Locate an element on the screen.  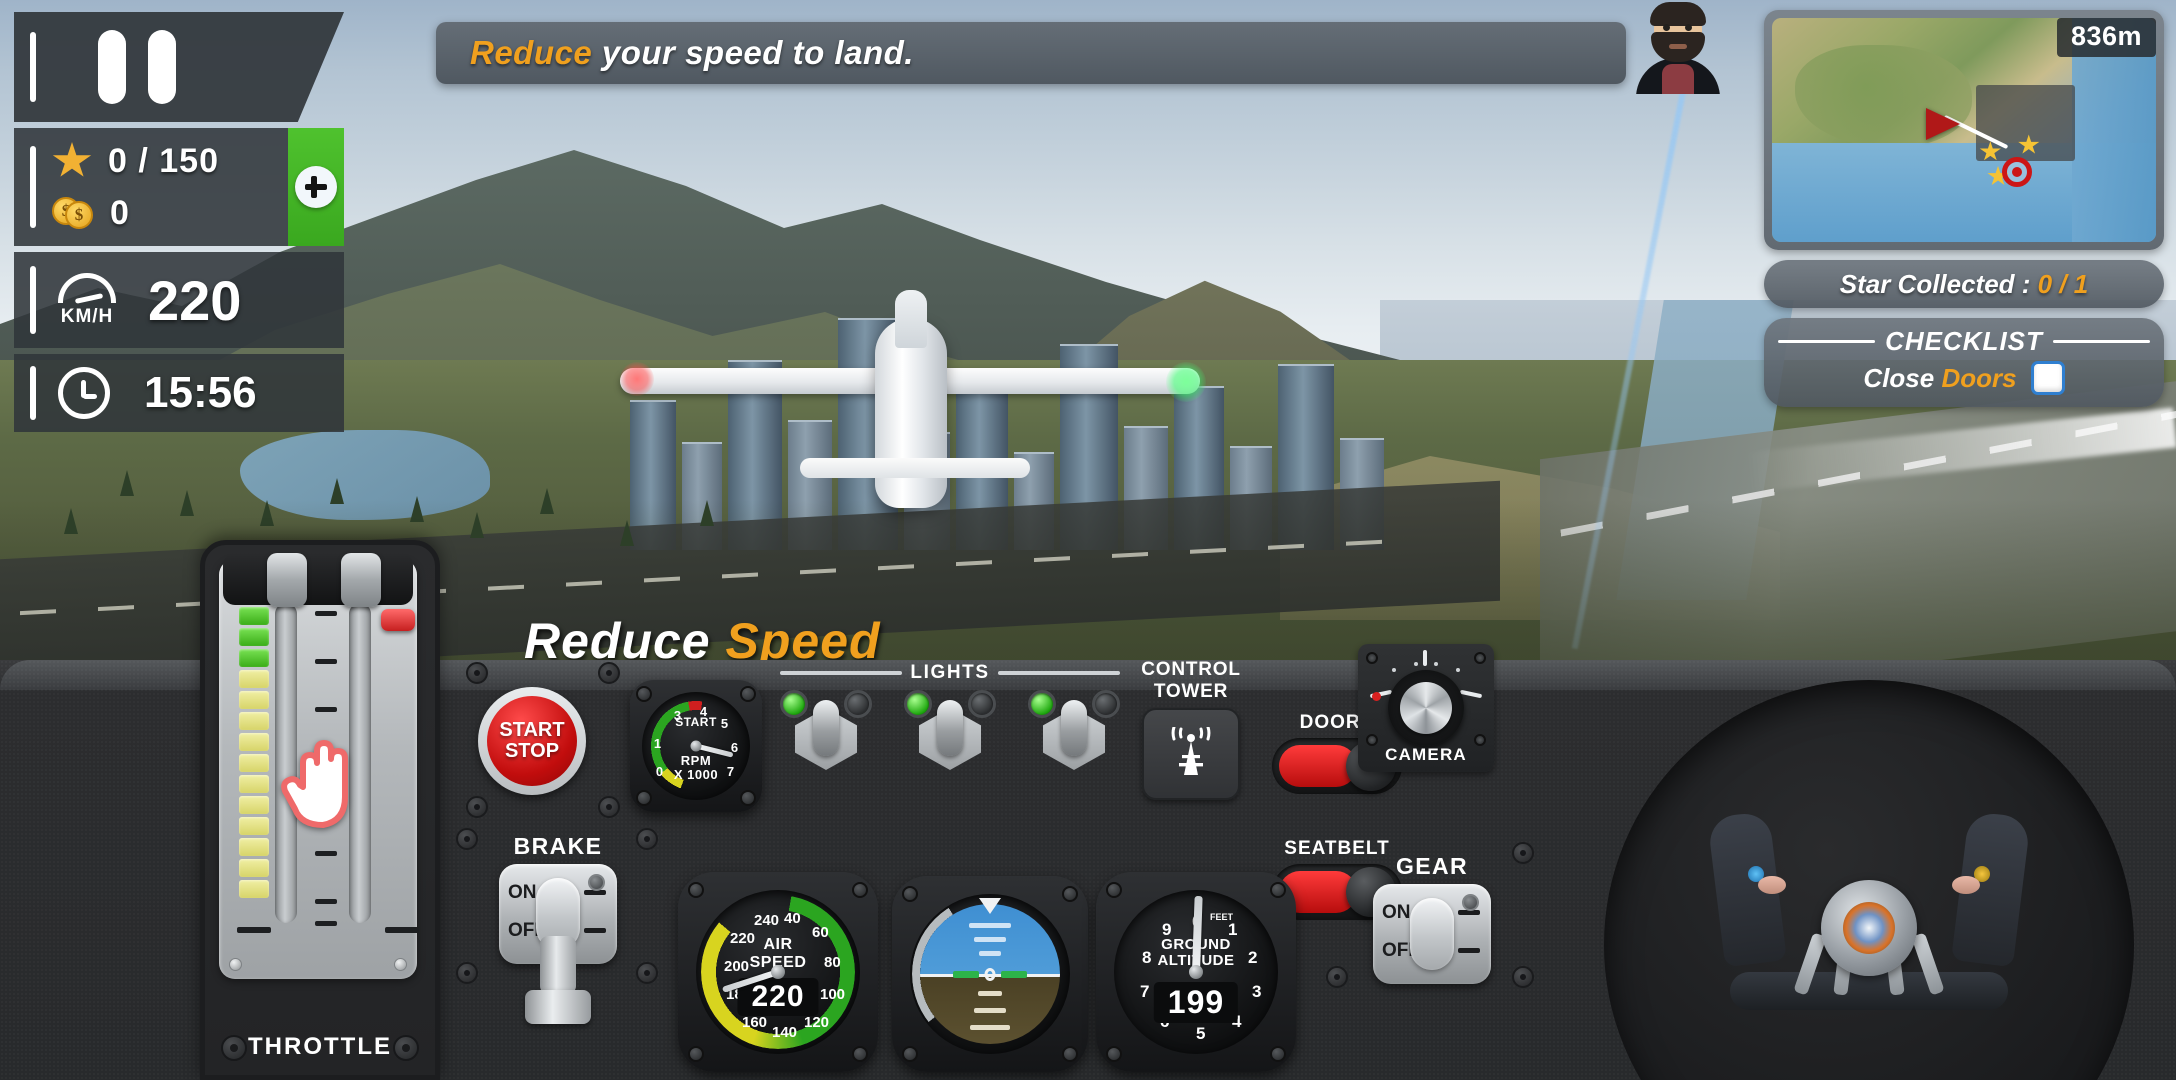
checklist-item: Close Doors is located at coordinates (1964, 378).